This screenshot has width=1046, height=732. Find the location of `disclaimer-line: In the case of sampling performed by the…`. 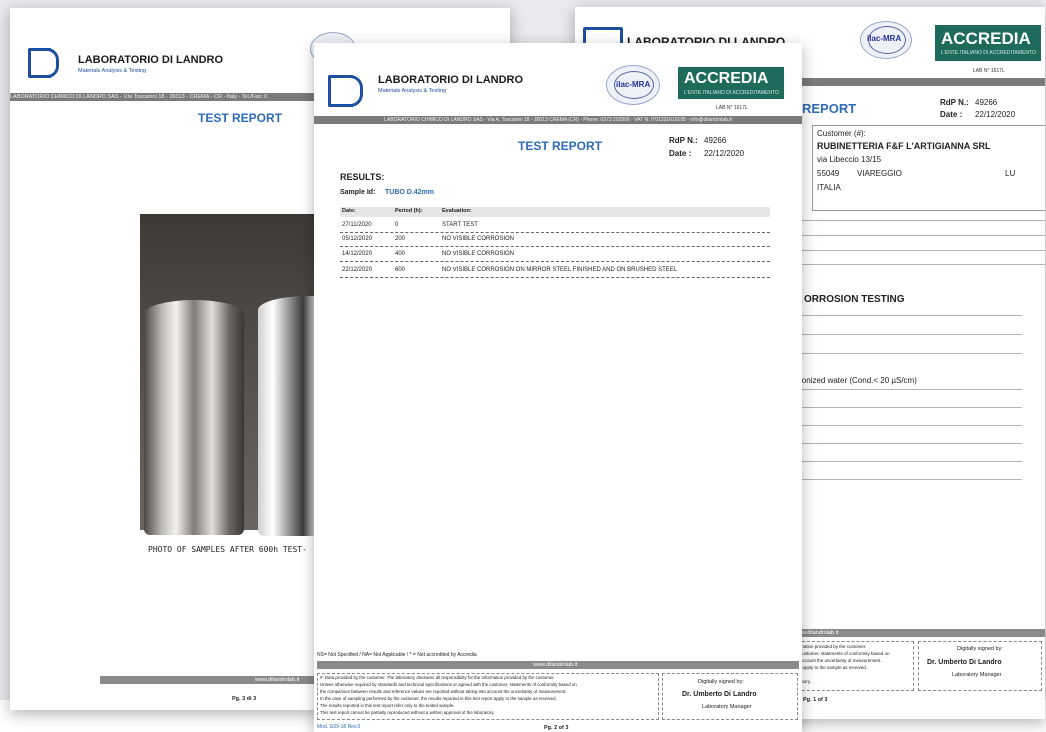

disclaimer-line: In the case of sampling performed by the… is located at coordinates (438, 698).